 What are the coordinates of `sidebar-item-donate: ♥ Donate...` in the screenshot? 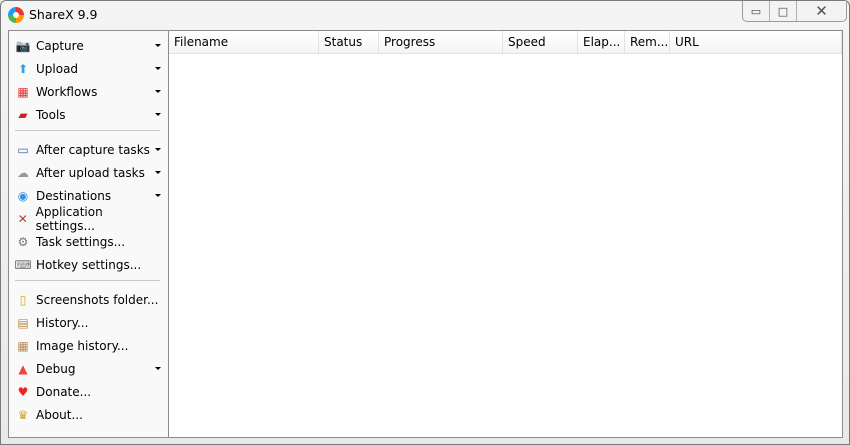 It's located at (89, 392).